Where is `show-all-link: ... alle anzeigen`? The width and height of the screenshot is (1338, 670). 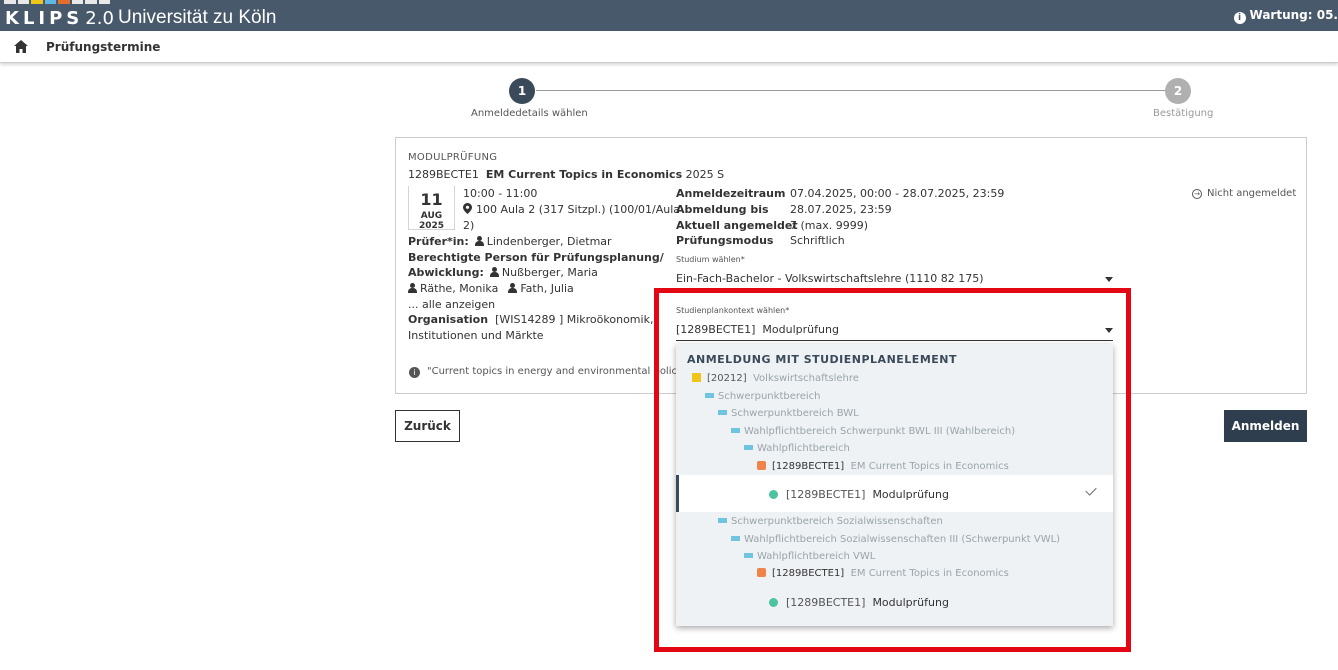
show-all-link: ... alle anzeigen is located at coordinates (451, 304).